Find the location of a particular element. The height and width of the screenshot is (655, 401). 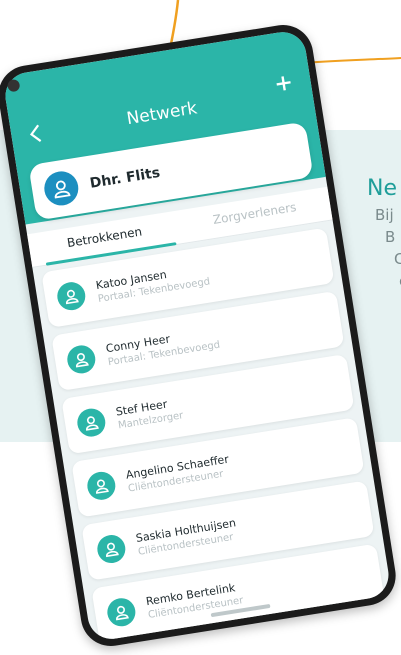

side-caption-line: Bij is located at coordinates (384, 215).